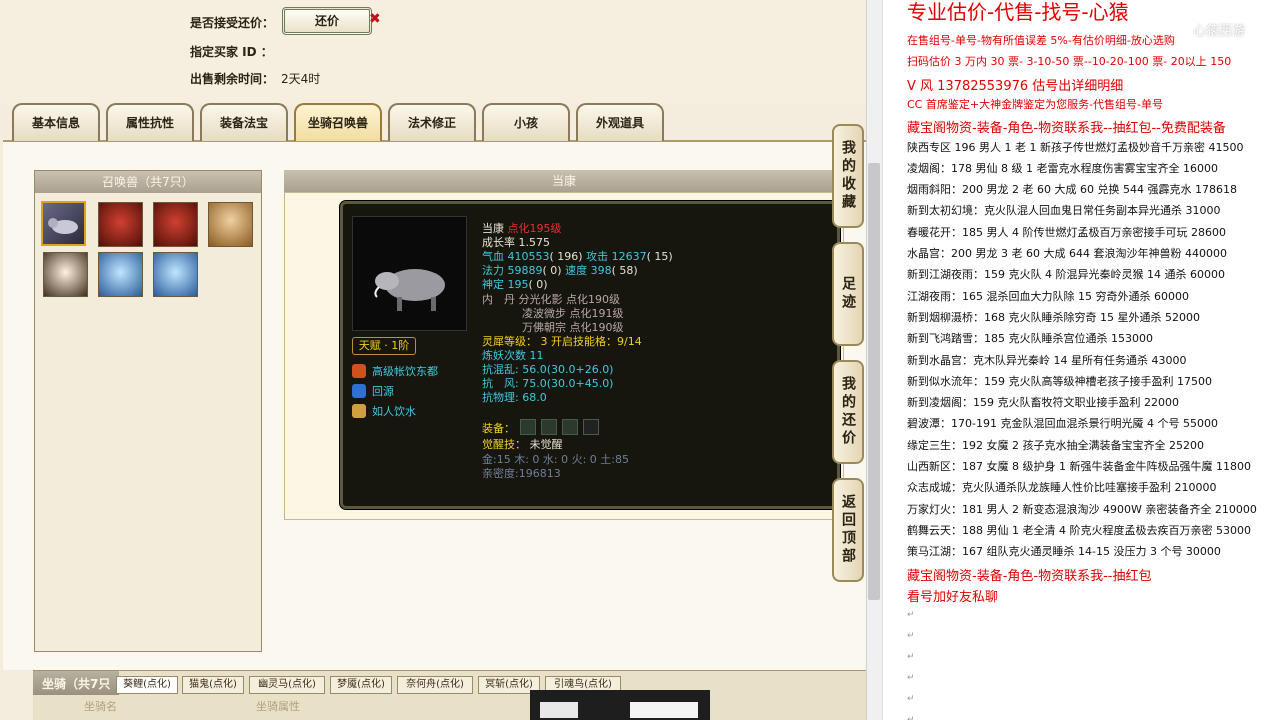 This screenshot has height=720, width=1280. Describe the element at coordinates (848, 176) in the screenshot. I see `my-favorites-button: 我的收藏` at that location.